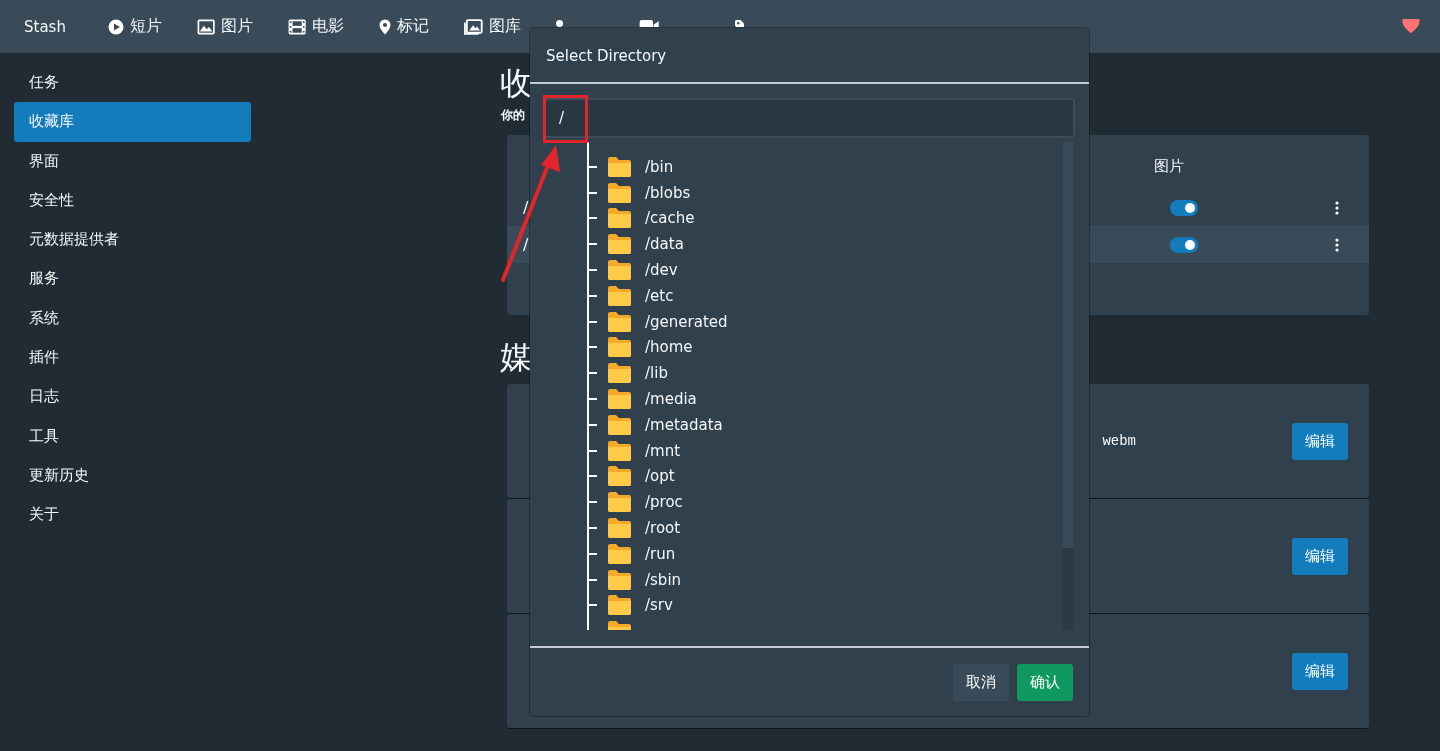 Image resolution: width=1440 pixels, height=751 pixels. What do you see at coordinates (404, 26) in the screenshot?
I see `nav-link: 标记` at bounding box center [404, 26].